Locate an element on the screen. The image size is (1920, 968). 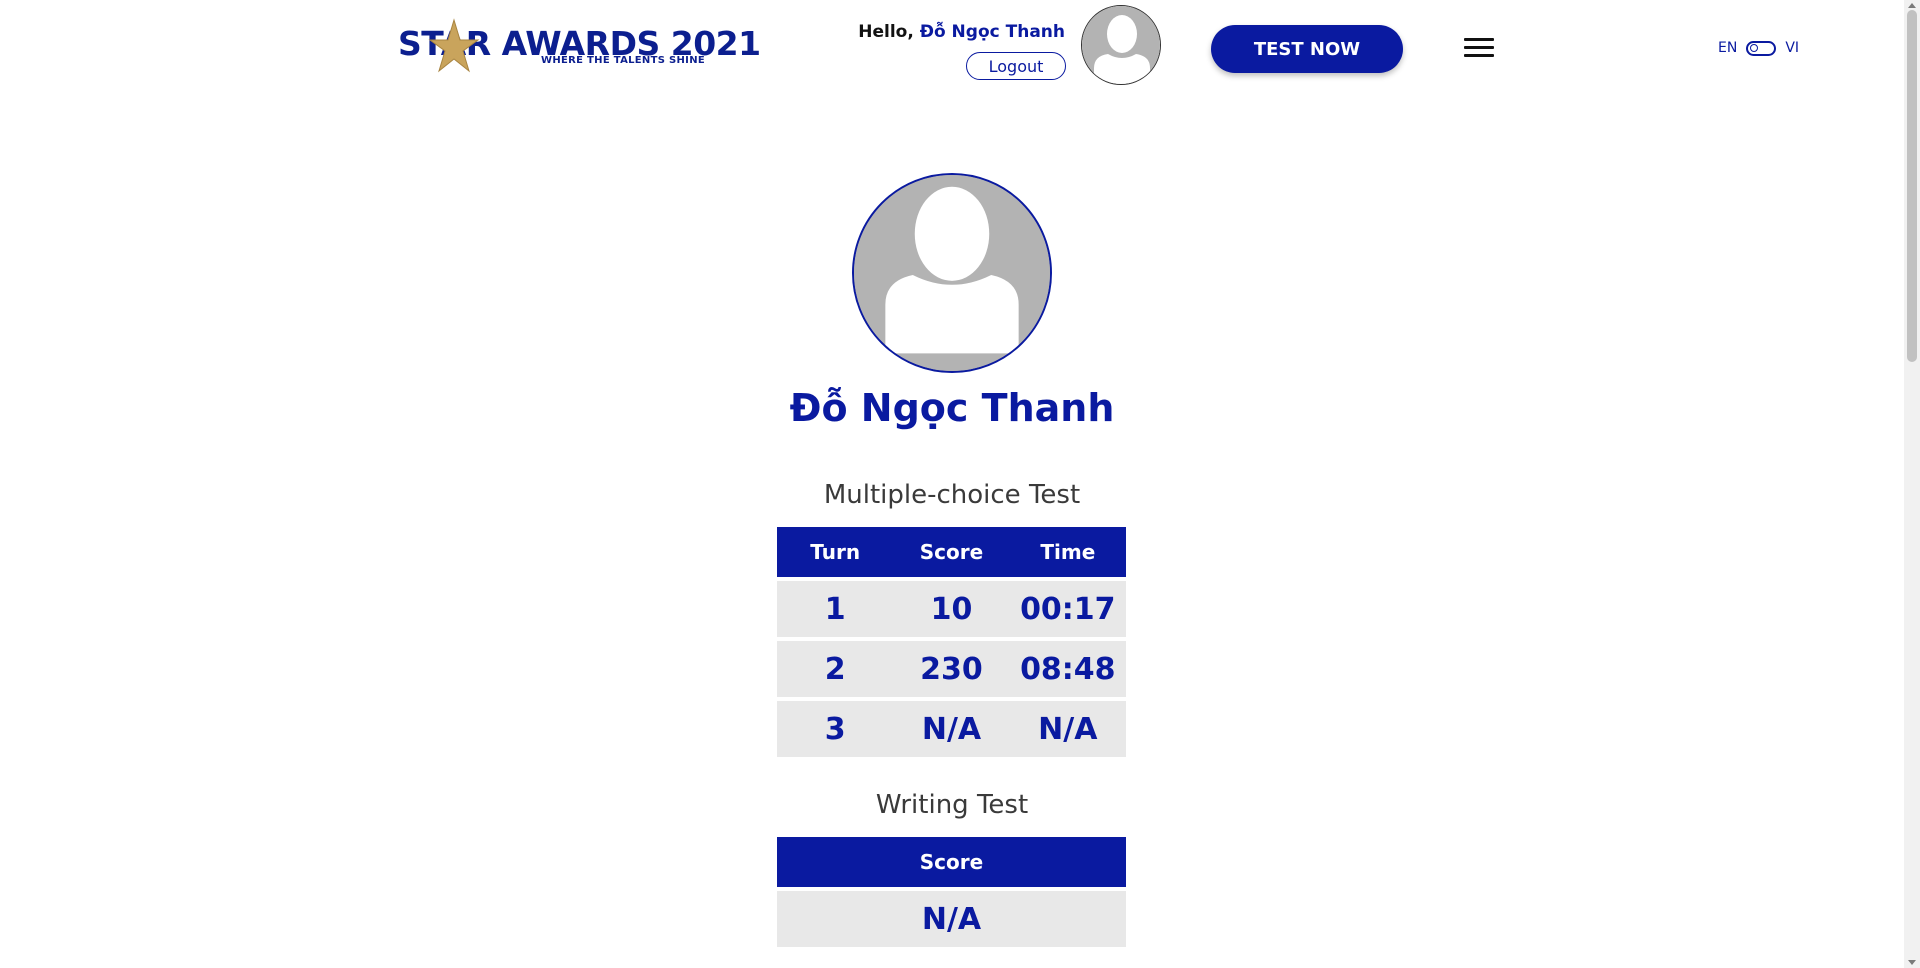
turn-cell: 1 is located at coordinates (835, 609).